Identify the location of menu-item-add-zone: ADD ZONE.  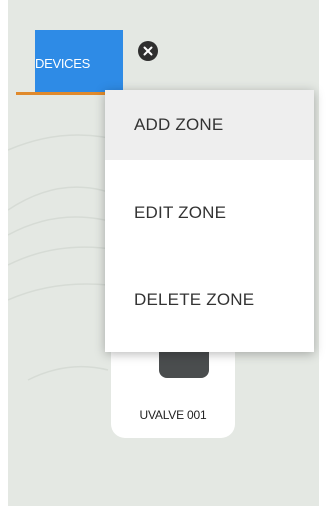
(209, 125).